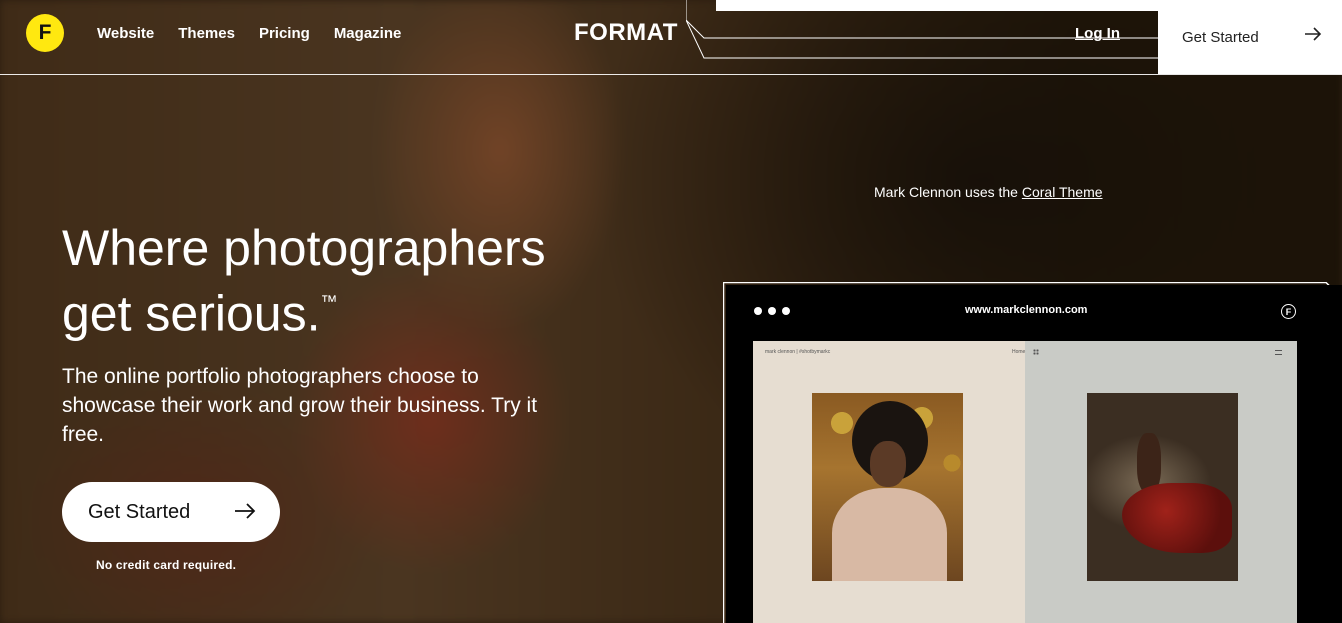 The height and width of the screenshot is (623, 1342). I want to click on format-small-logo-icon: F, so click(1288, 311).